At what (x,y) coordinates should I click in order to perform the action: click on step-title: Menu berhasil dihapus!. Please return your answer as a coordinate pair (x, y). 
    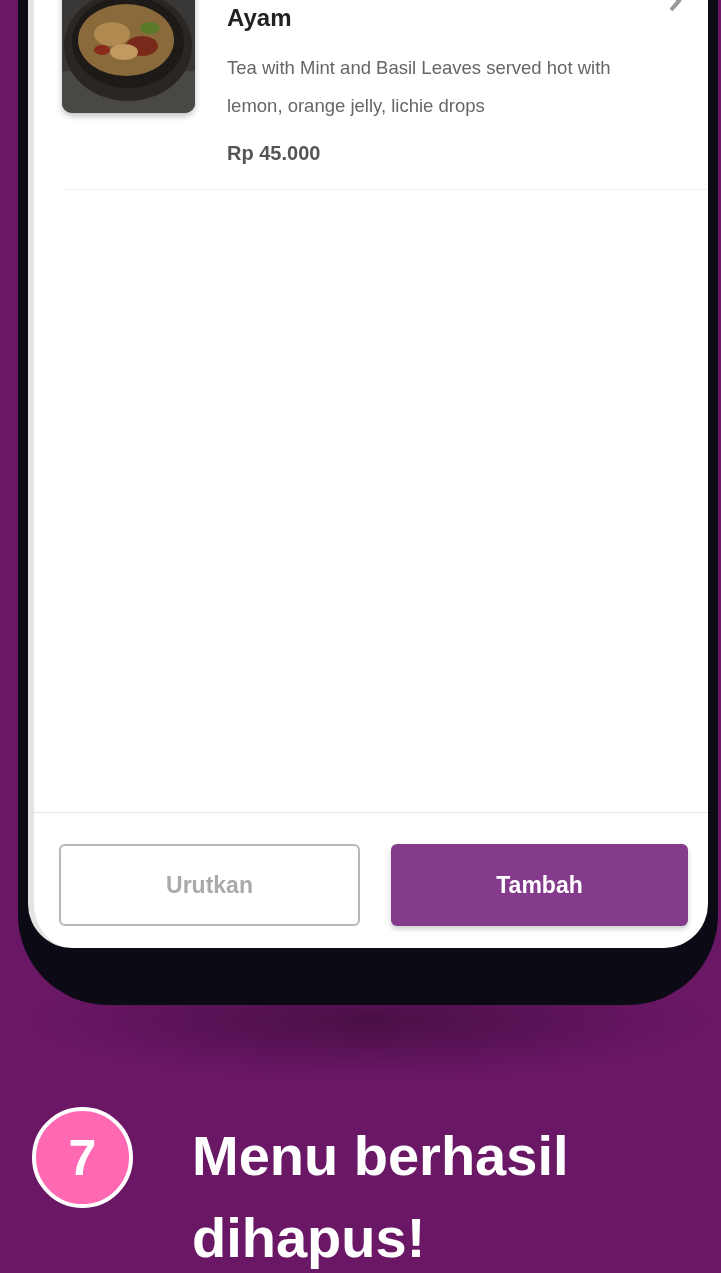
    Looking at the image, I should click on (381, 1197).